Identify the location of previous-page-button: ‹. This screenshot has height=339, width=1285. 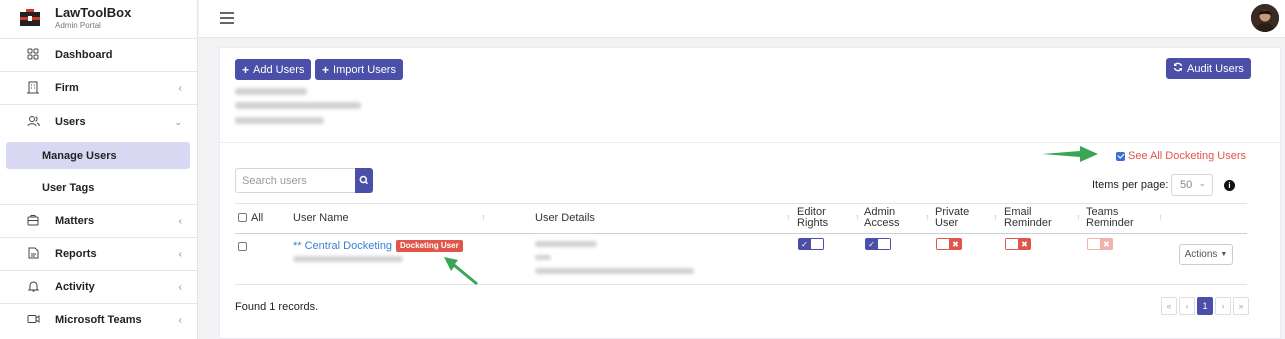
(1187, 306).